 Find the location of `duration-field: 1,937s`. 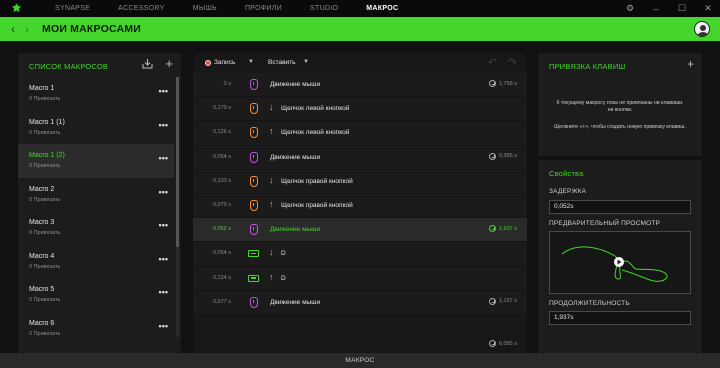

duration-field: 1,937s is located at coordinates (620, 318).